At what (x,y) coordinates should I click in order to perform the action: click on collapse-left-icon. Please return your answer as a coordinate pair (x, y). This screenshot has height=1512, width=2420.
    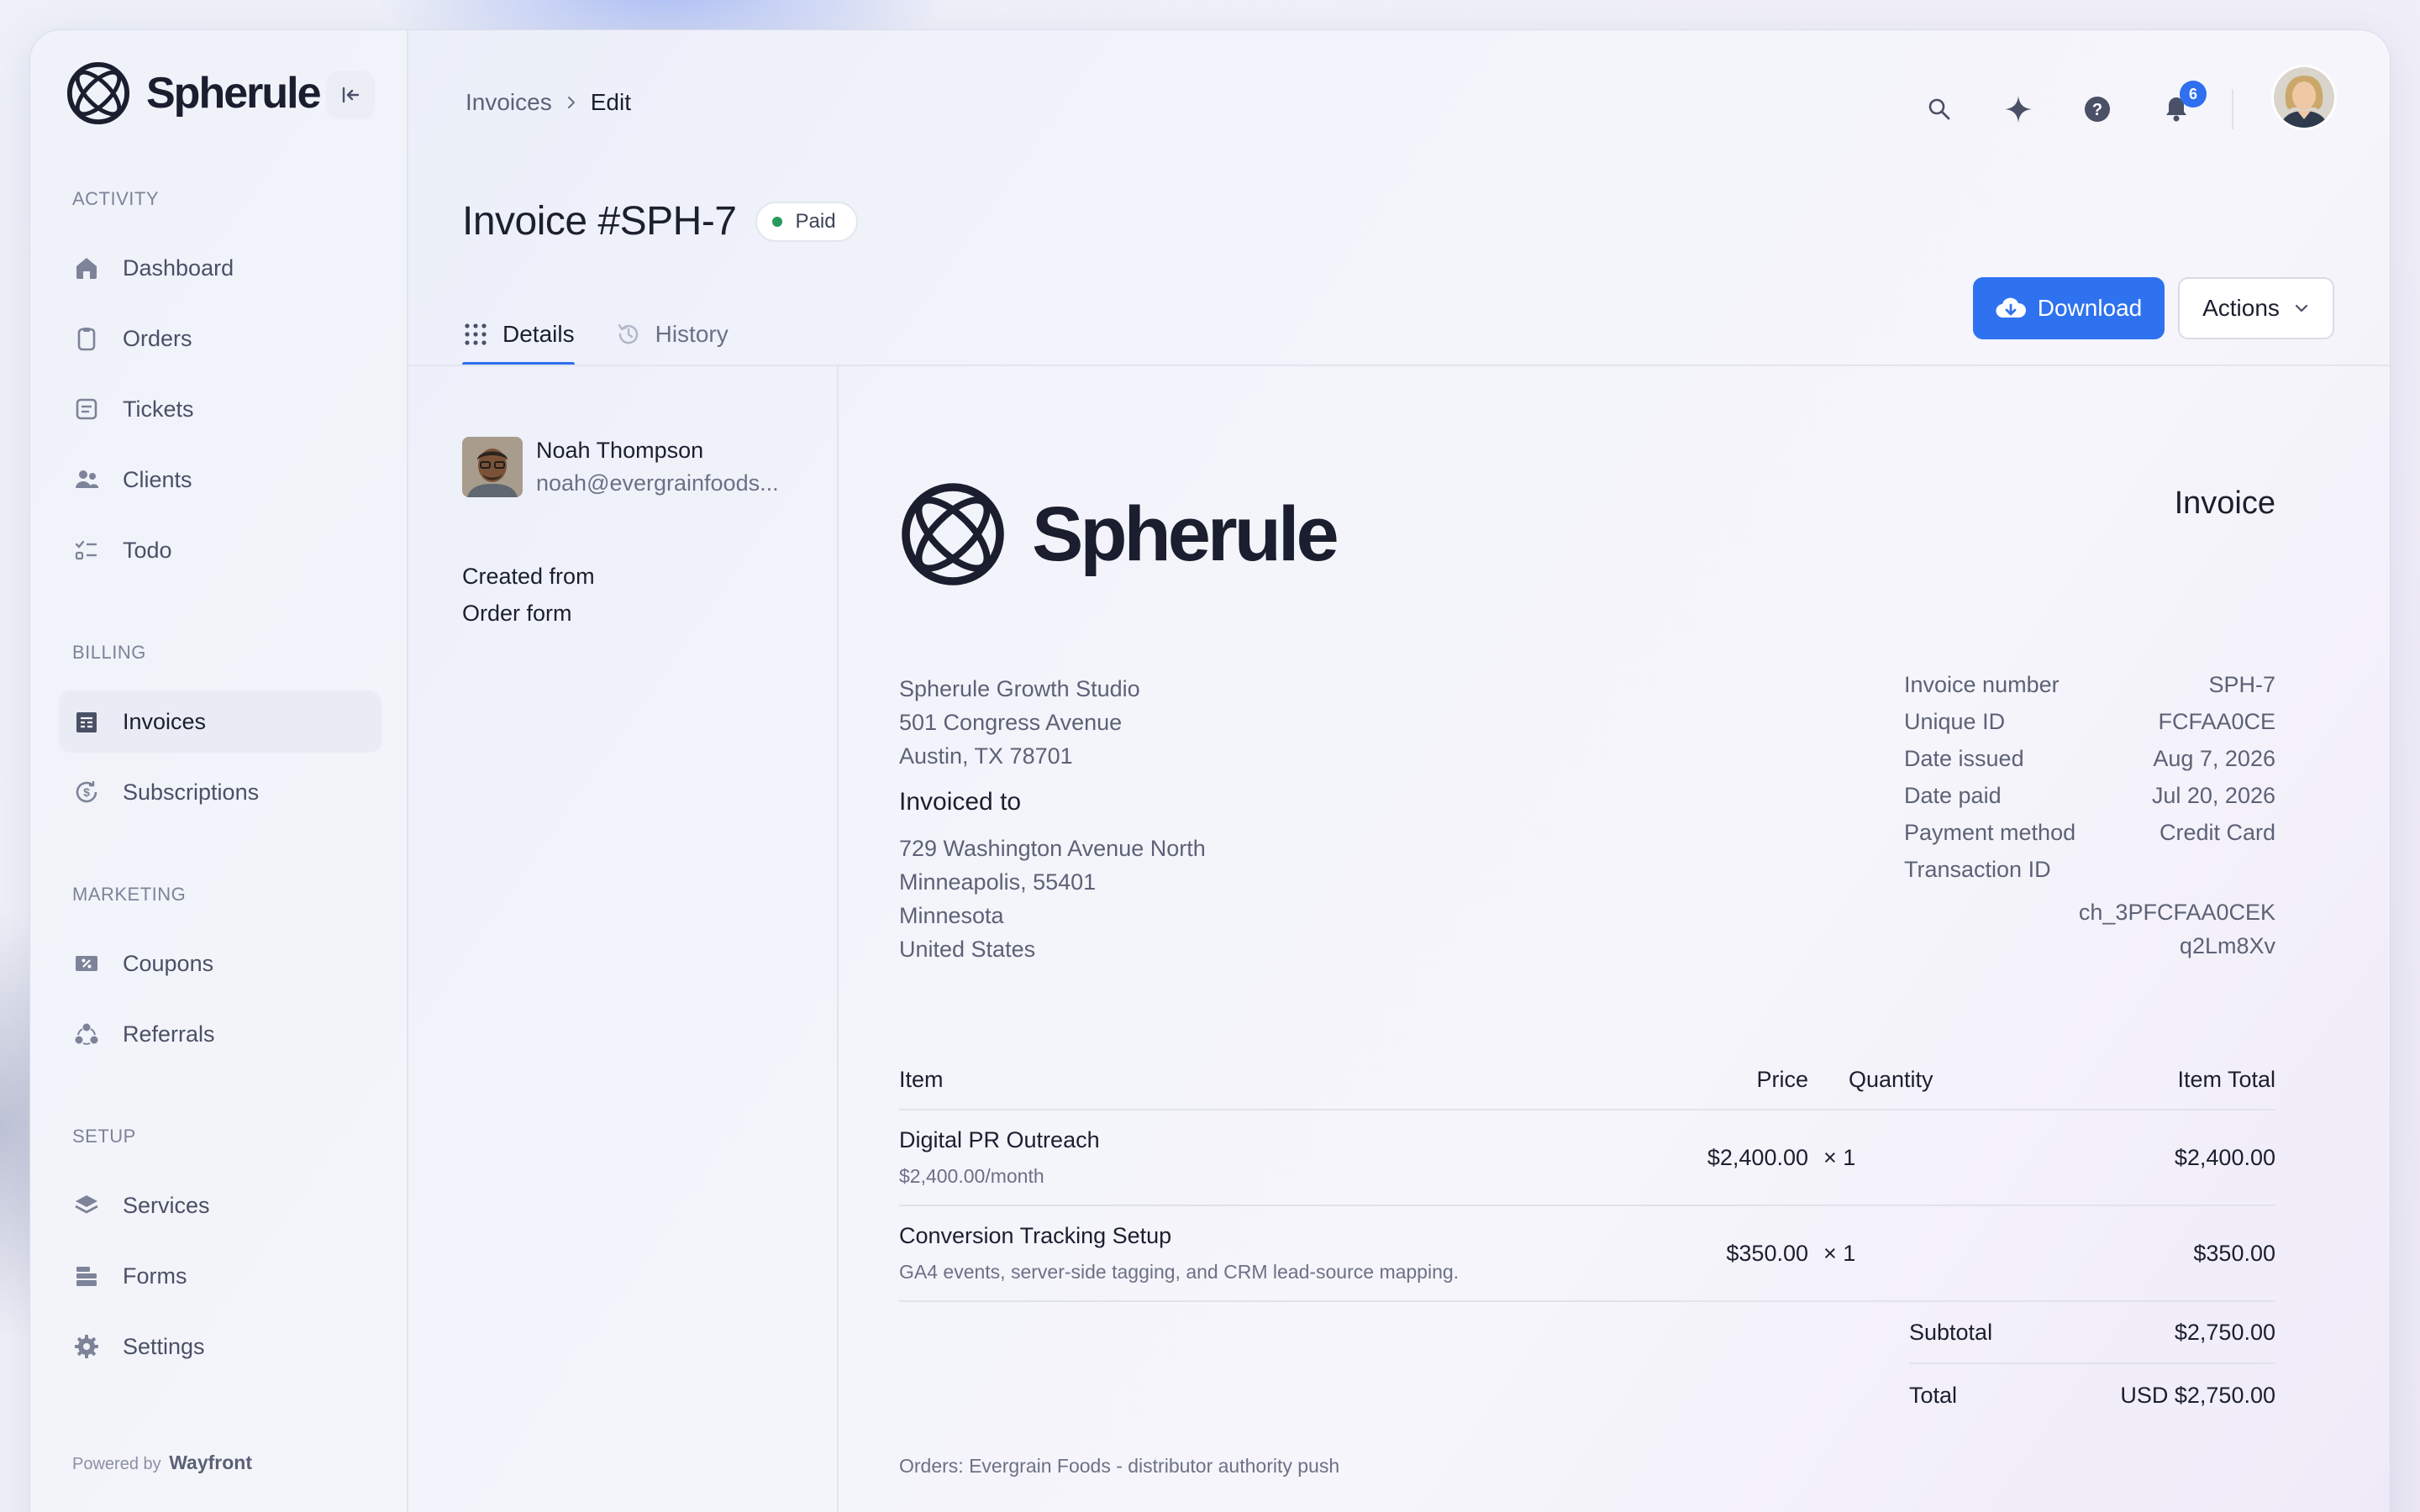
    Looking at the image, I should click on (351, 95).